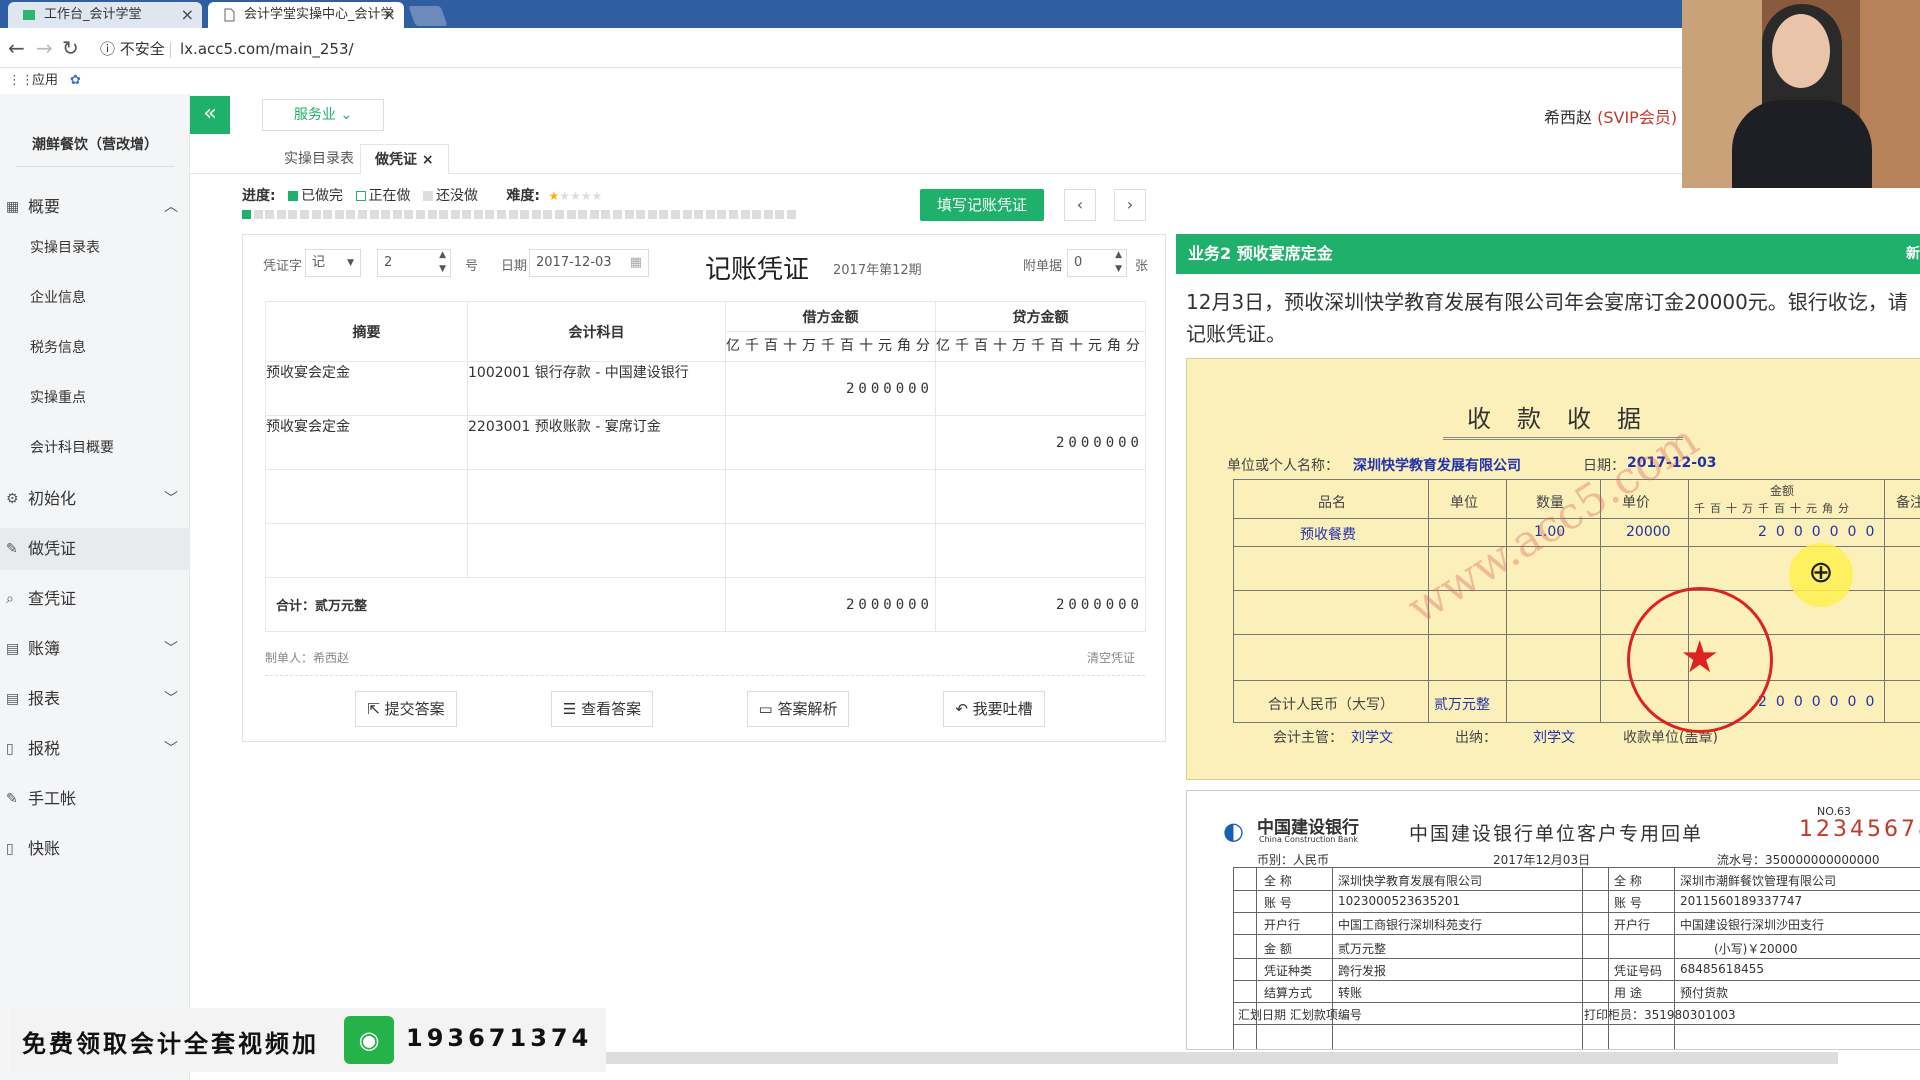  I want to click on apps-bookmark: 应用, so click(45, 81).